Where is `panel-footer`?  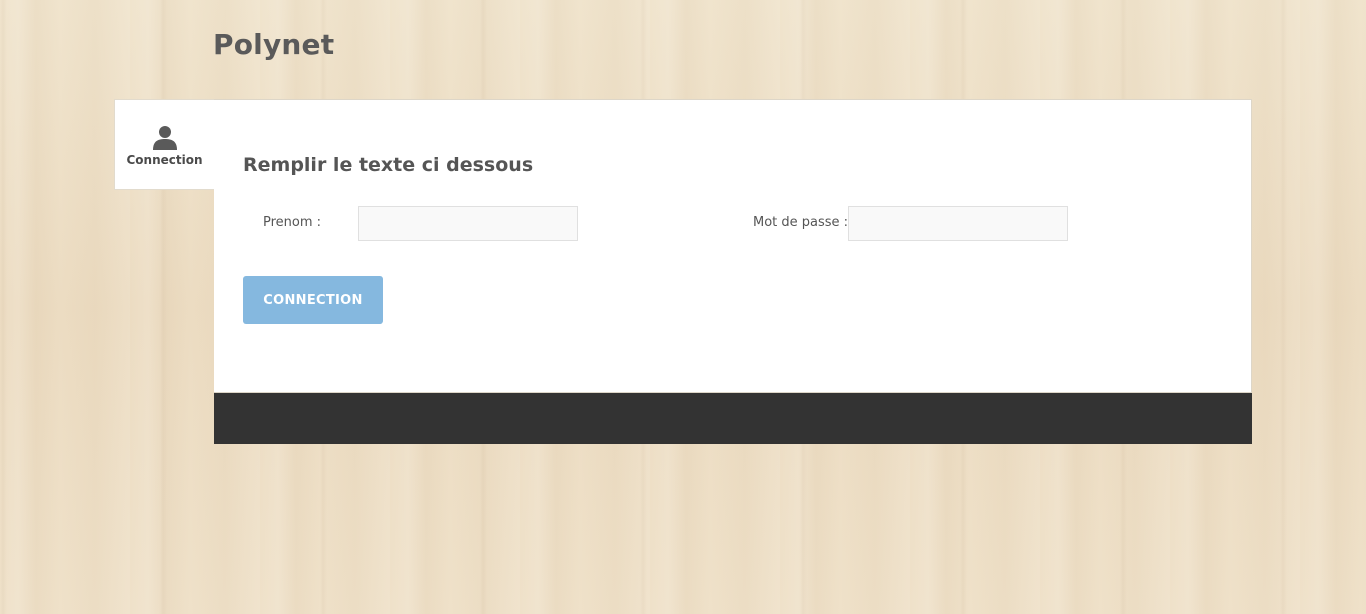
panel-footer is located at coordinates (733, 418).